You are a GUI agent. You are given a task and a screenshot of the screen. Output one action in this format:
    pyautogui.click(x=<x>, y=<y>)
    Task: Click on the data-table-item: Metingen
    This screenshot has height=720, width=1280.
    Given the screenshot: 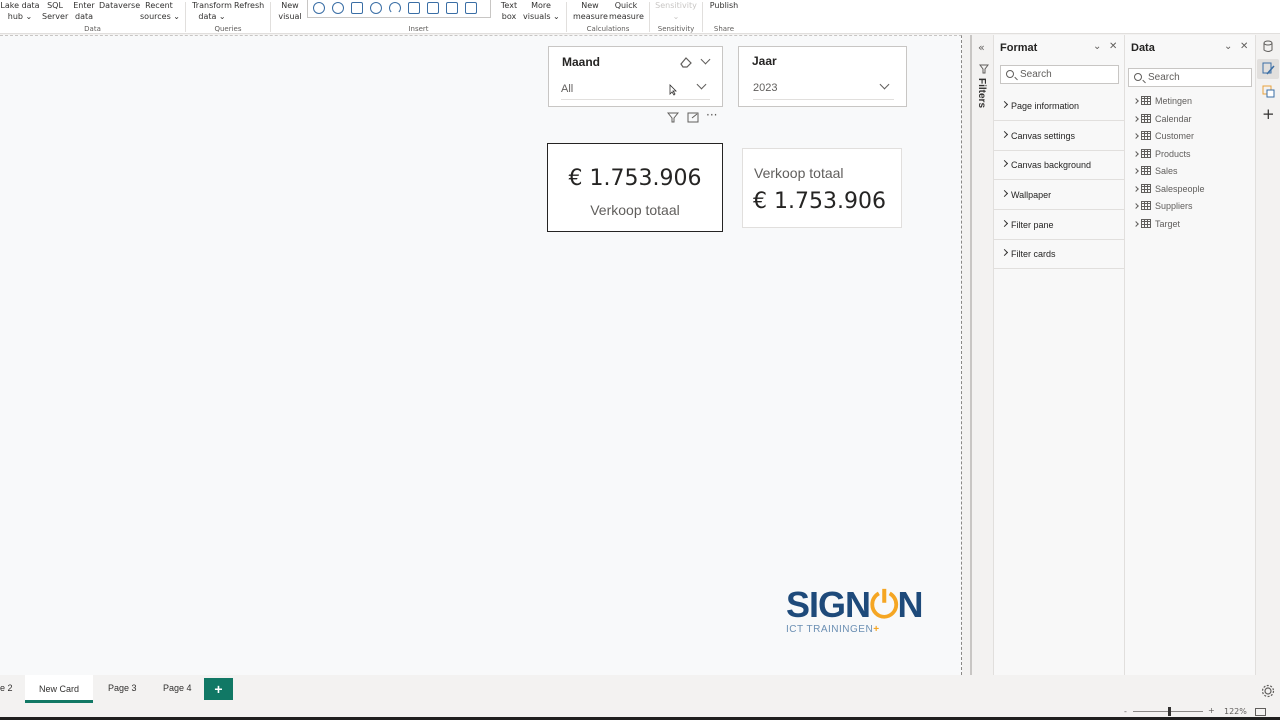 What is the action you would take?
    pyautogui.click(x=1190, y=102)
    